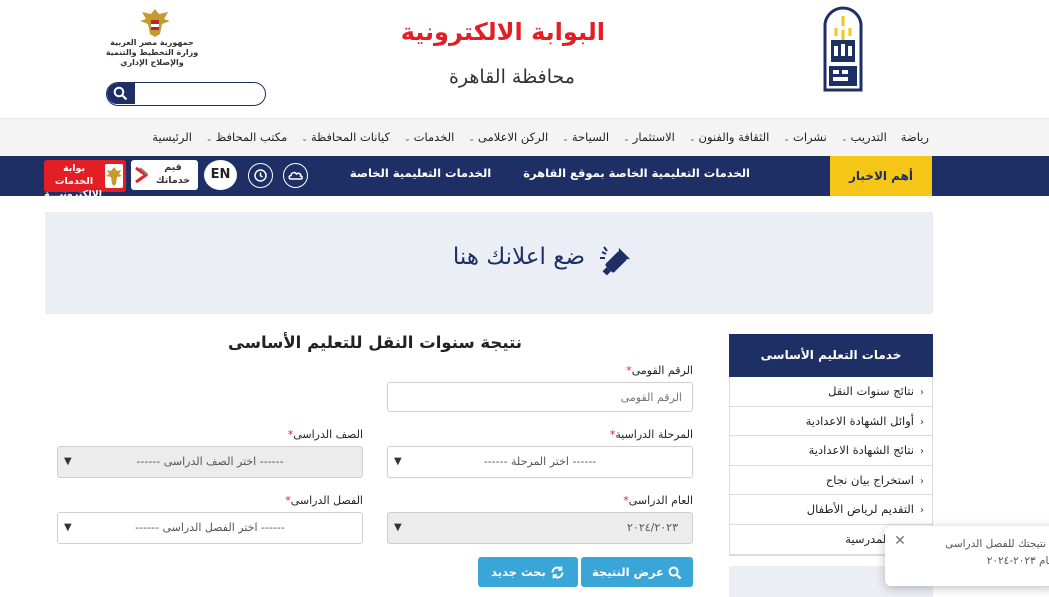 The height and width of the screenshot is (597, 1049). What do you see at coordinates (861, 450) in the screenshot?
I see `sidebar-item-label: نتائج الشهادة الاعدادية` at bounding box center [861, 450].